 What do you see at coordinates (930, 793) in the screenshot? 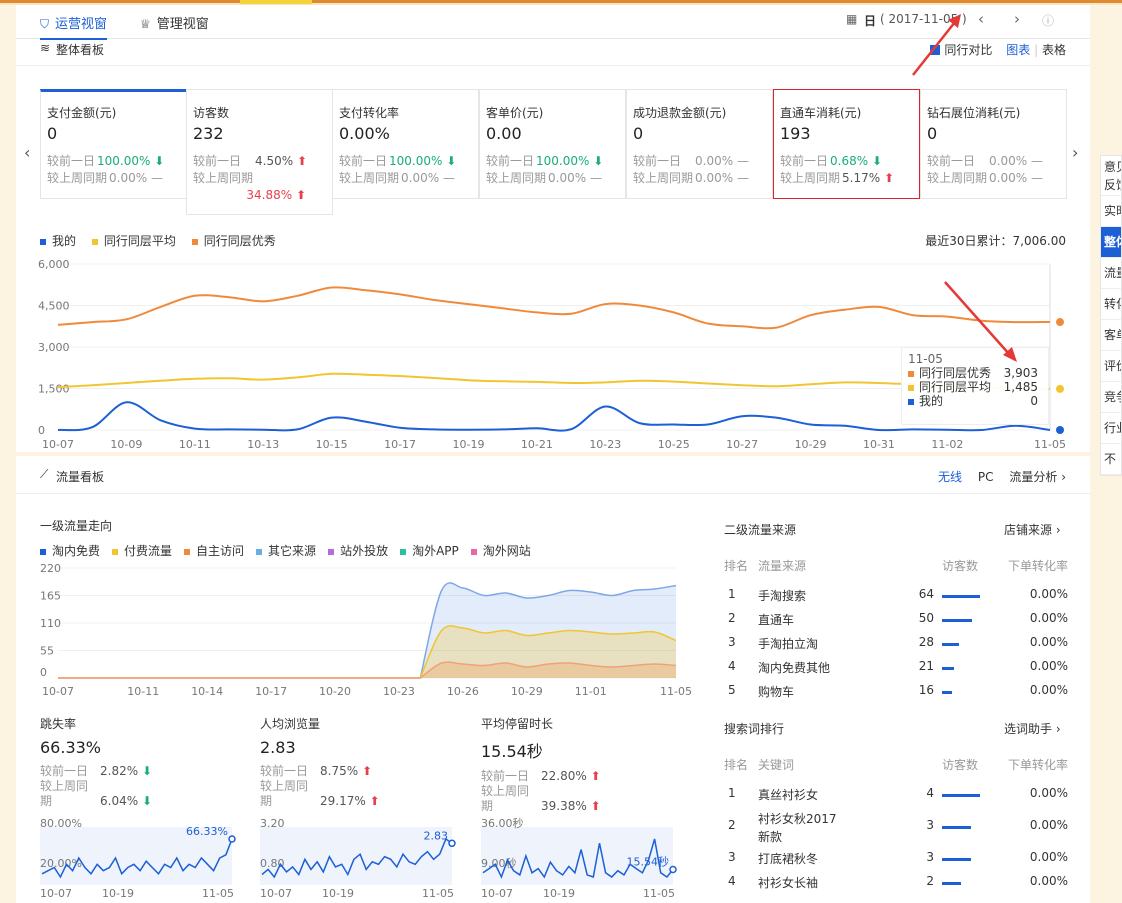
I see `row-visitors: 4` at bounding box center [930, 793].